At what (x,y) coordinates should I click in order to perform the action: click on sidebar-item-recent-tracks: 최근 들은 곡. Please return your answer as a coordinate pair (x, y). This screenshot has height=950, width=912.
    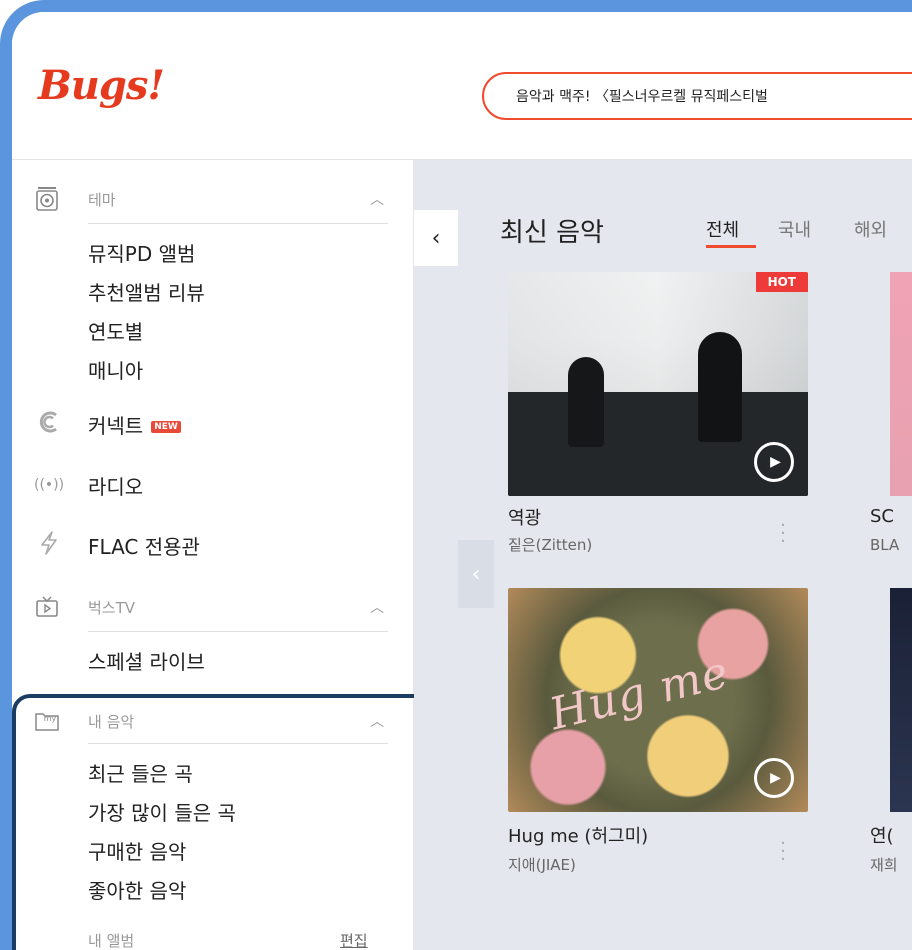
    Looking at the image, I should click on (140, 772).